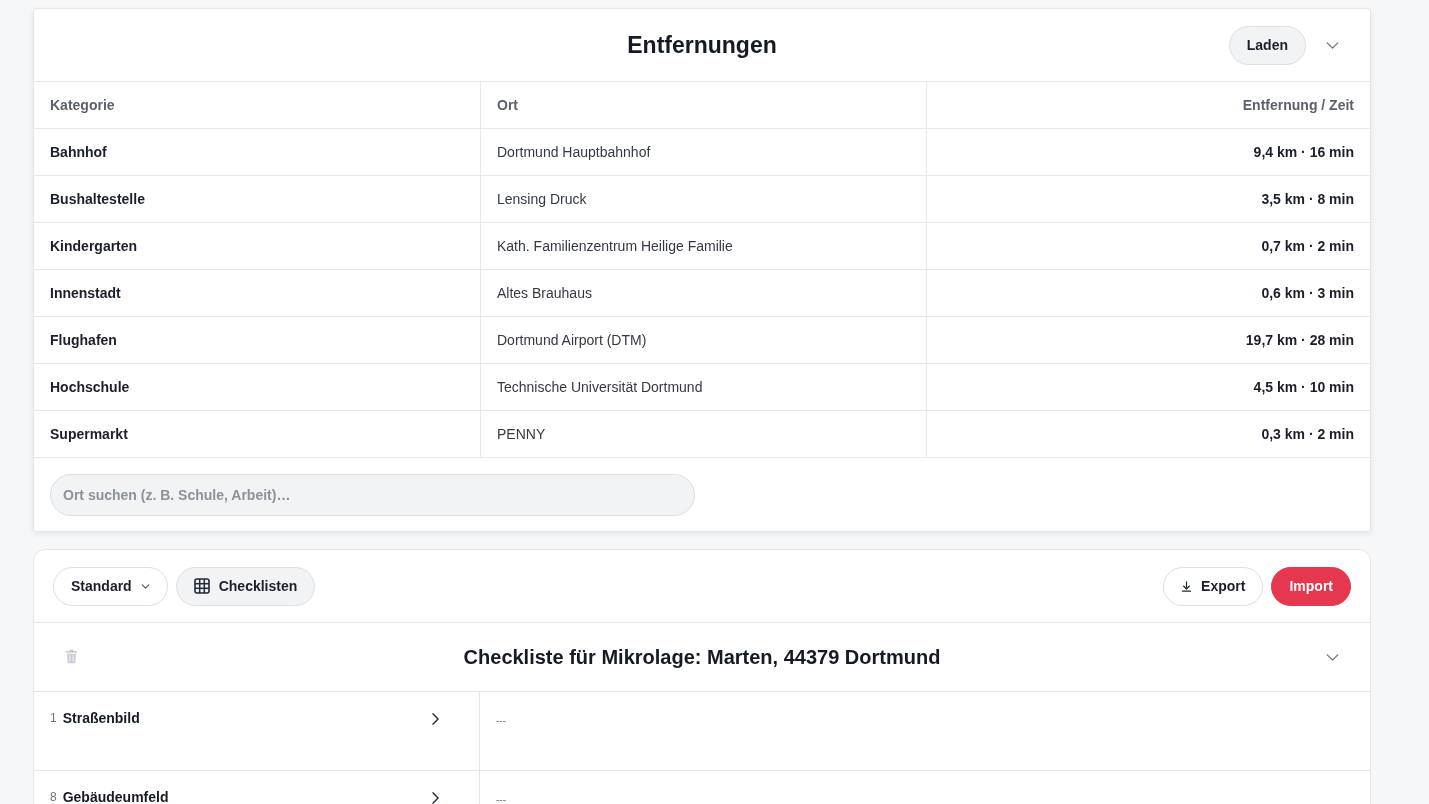 This screenshot has height=804, width=1429. What do you see at coordinates (115, 796) in the screenshot?
I see `item-label: Gebäudeumfeld` at bounding box center [115, 796].